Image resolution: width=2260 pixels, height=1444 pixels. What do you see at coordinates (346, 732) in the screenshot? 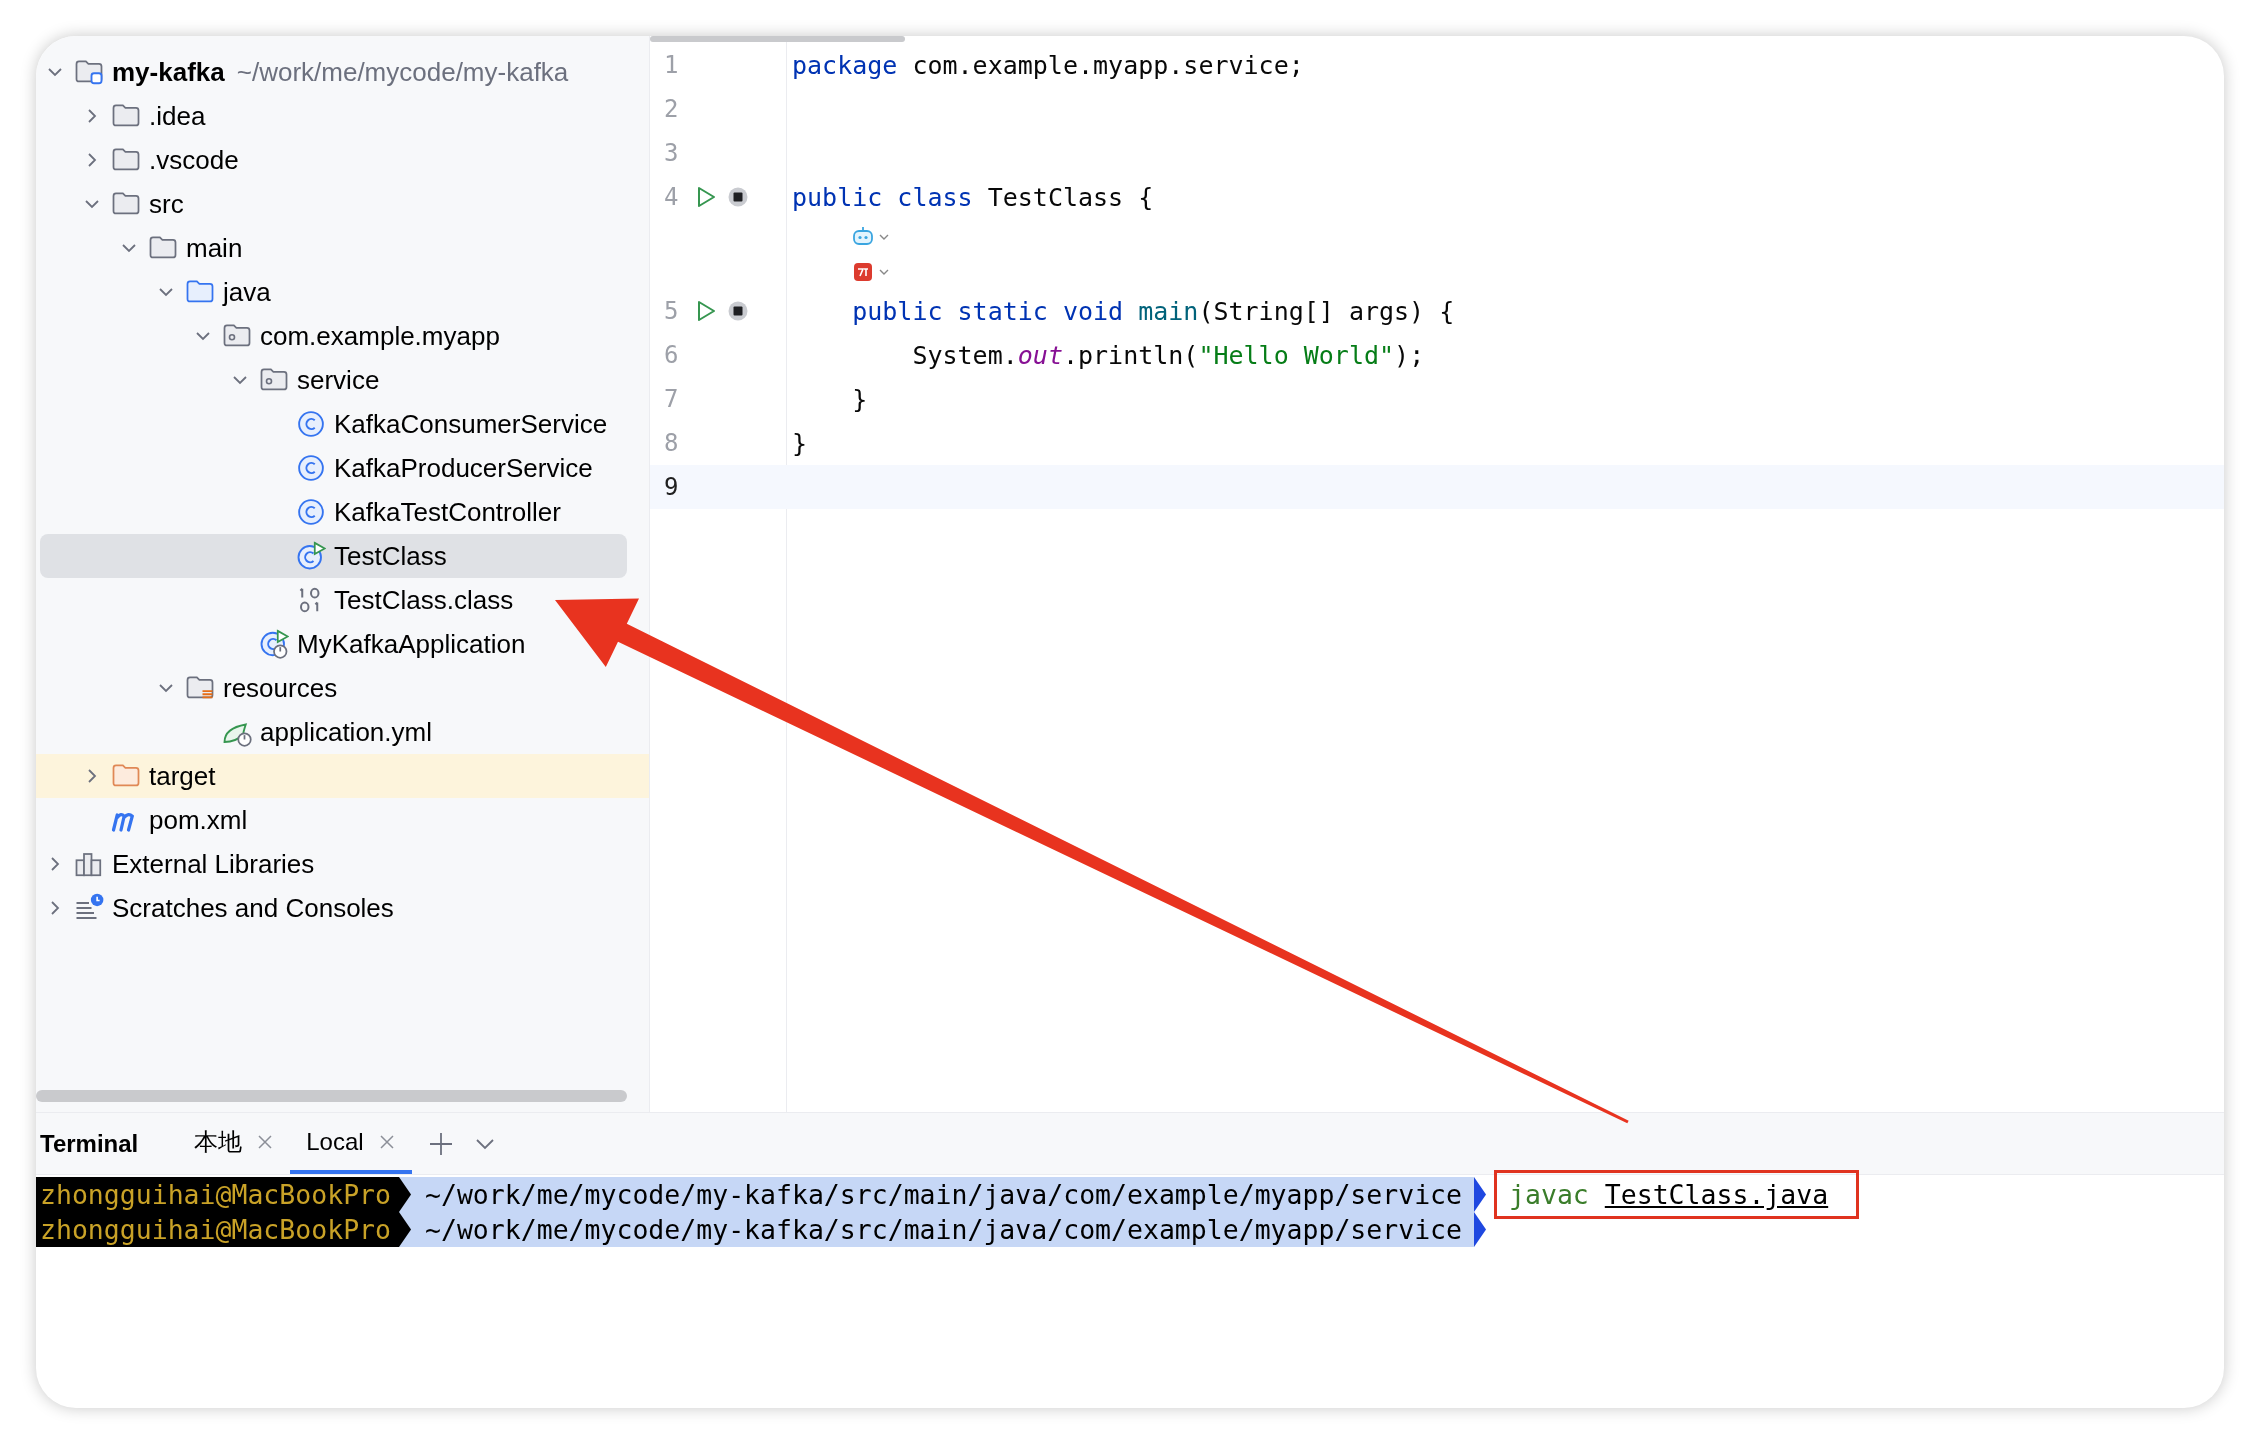
I see `item-label: application.yml` at bounding box center [346, 732].